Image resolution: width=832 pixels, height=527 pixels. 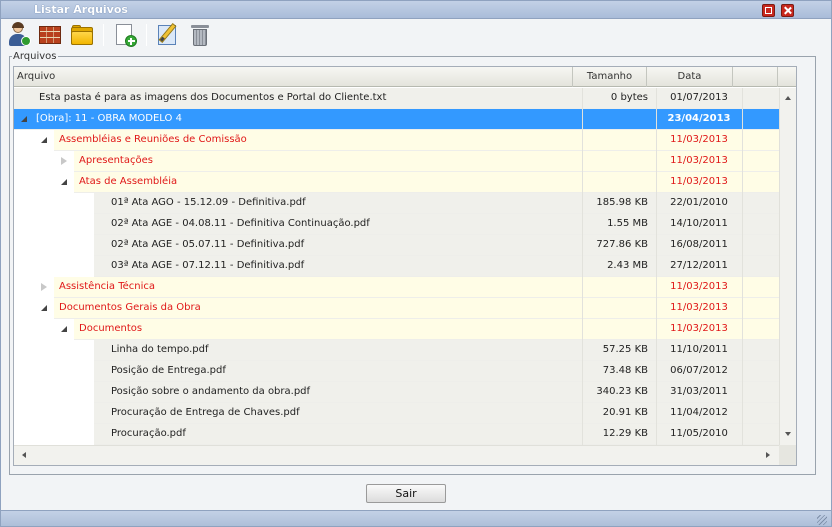 What do you see at coordinates (396, 434) in the screenshot?
I see `file-row: Procuração.pdf 12.29 KB 11/05/2010` at bounding box center [396, 434].